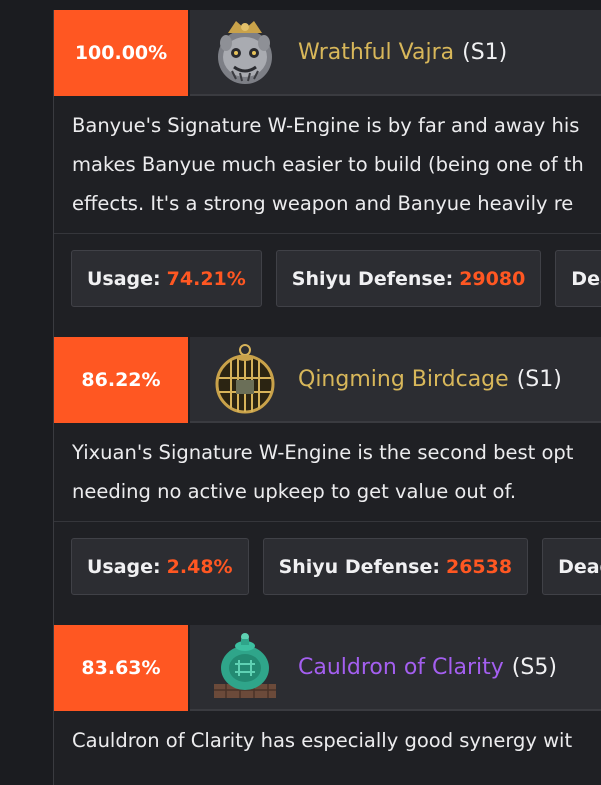 The height and width of the screenshot is (785, 601). I want to click on title-bar: Qingming Birdcage (S1), so click(395, 380).